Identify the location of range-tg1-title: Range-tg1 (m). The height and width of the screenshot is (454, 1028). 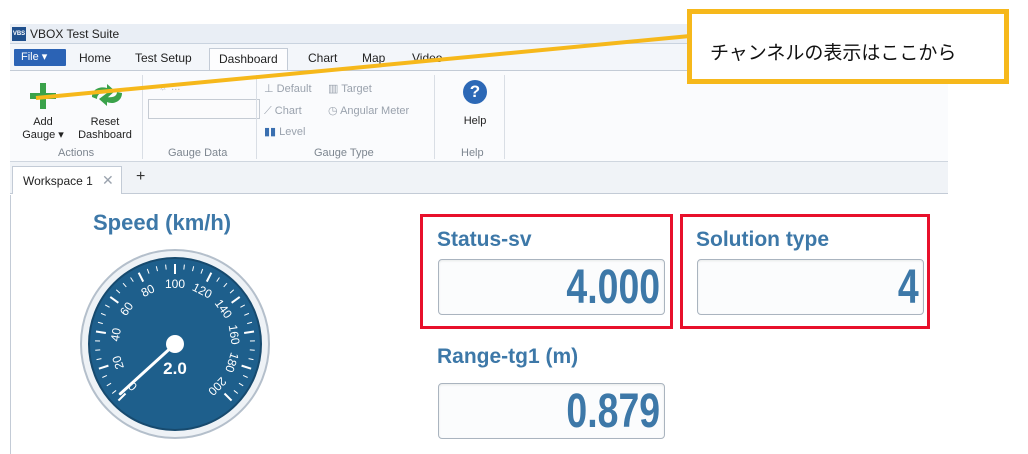
(508, 356).